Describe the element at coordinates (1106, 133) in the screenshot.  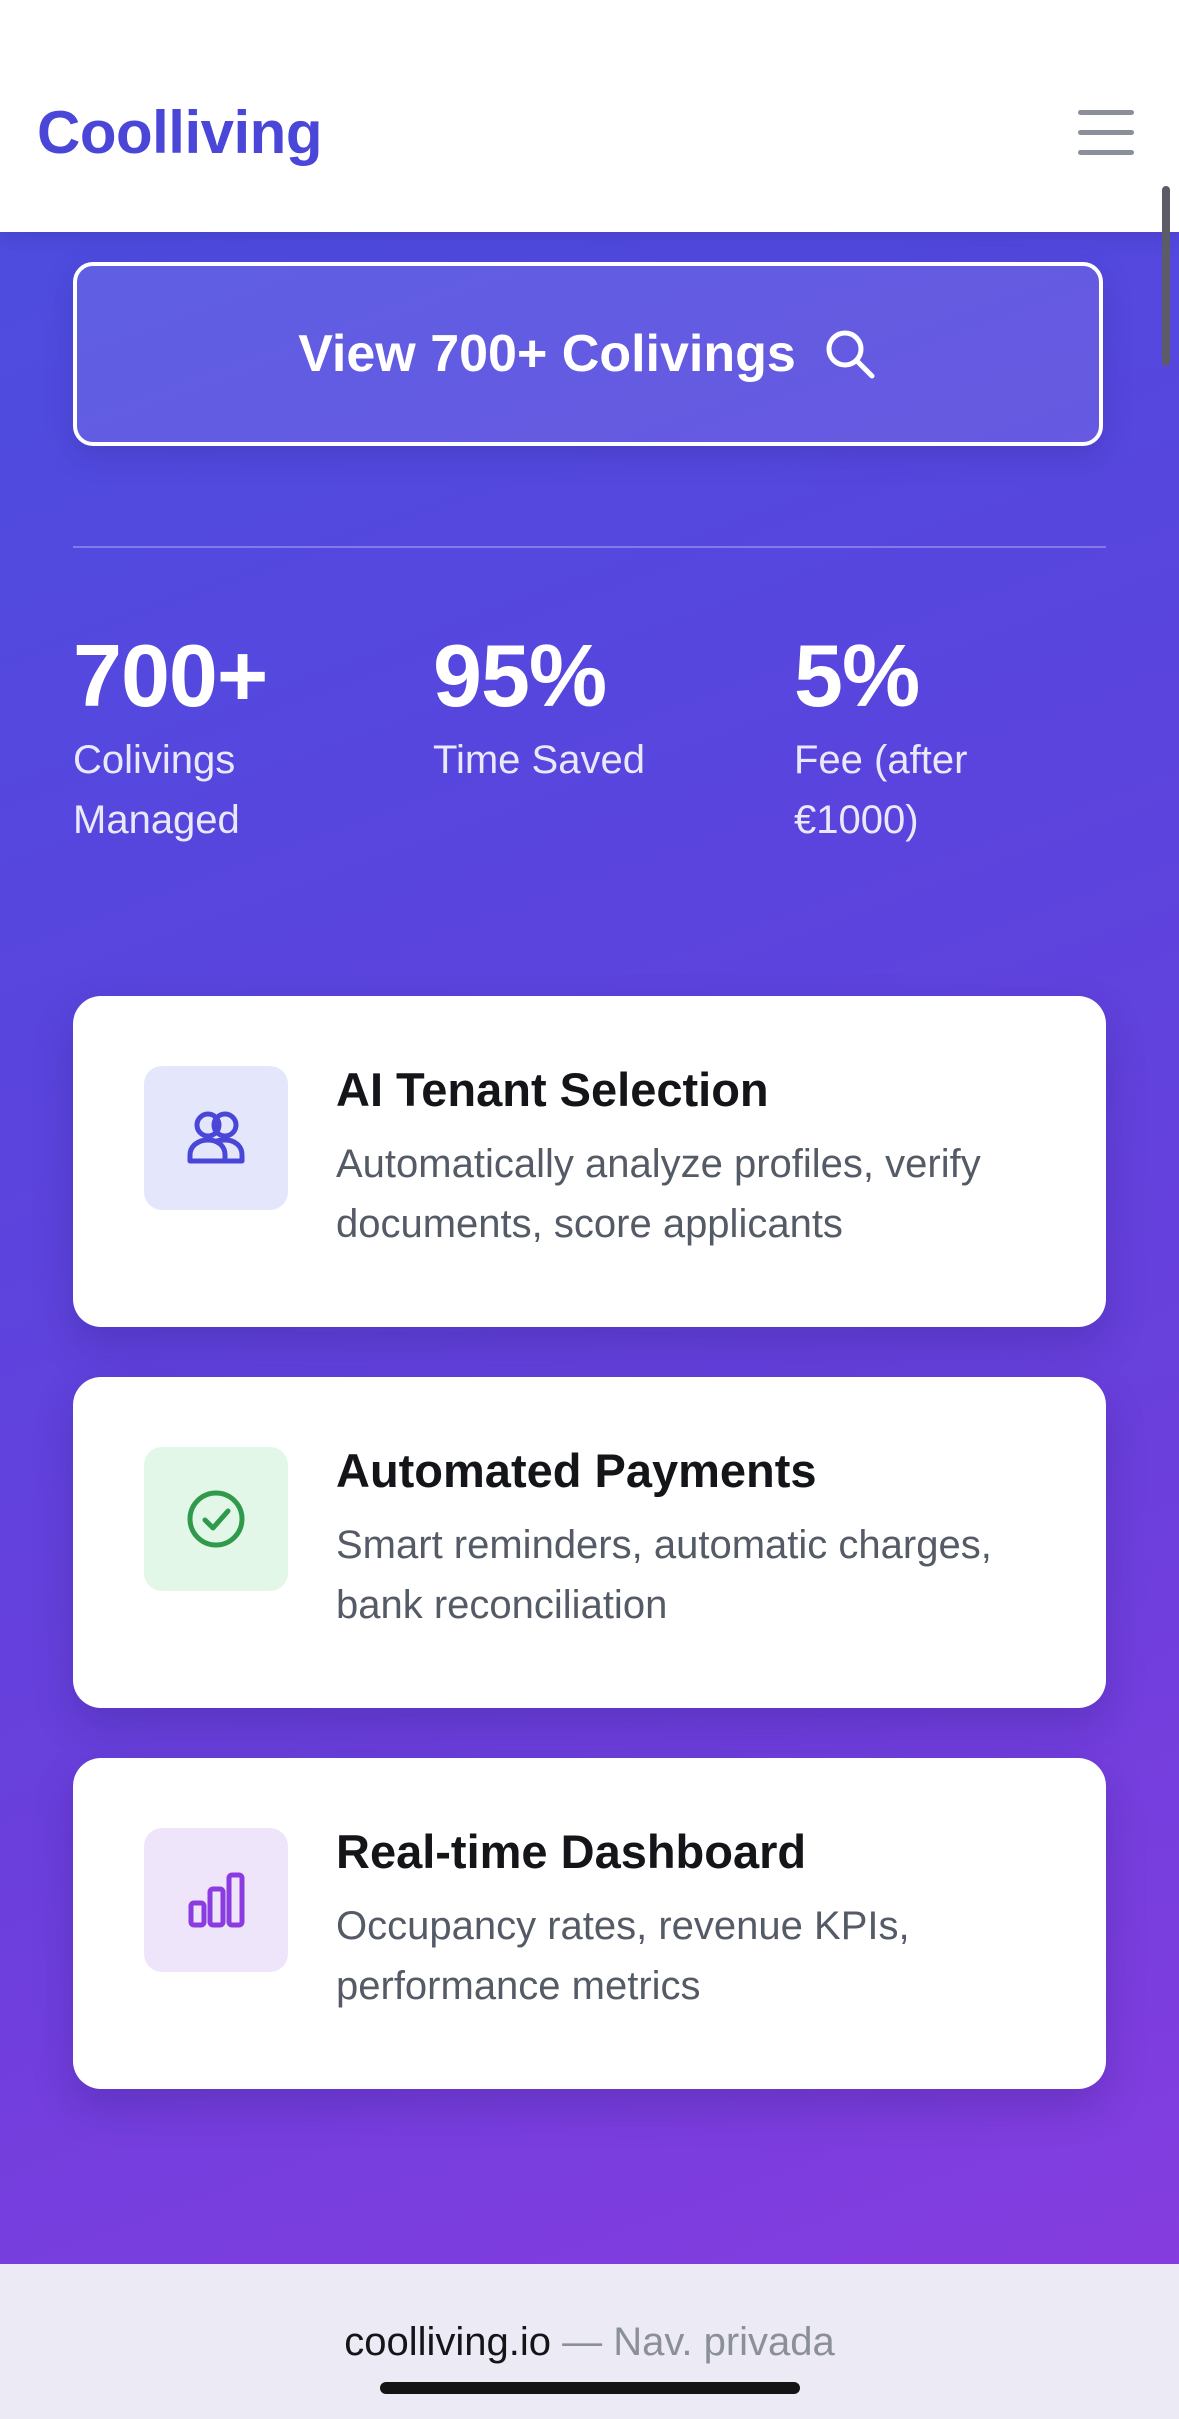
I see `hamburger-menu-icon` at that location.